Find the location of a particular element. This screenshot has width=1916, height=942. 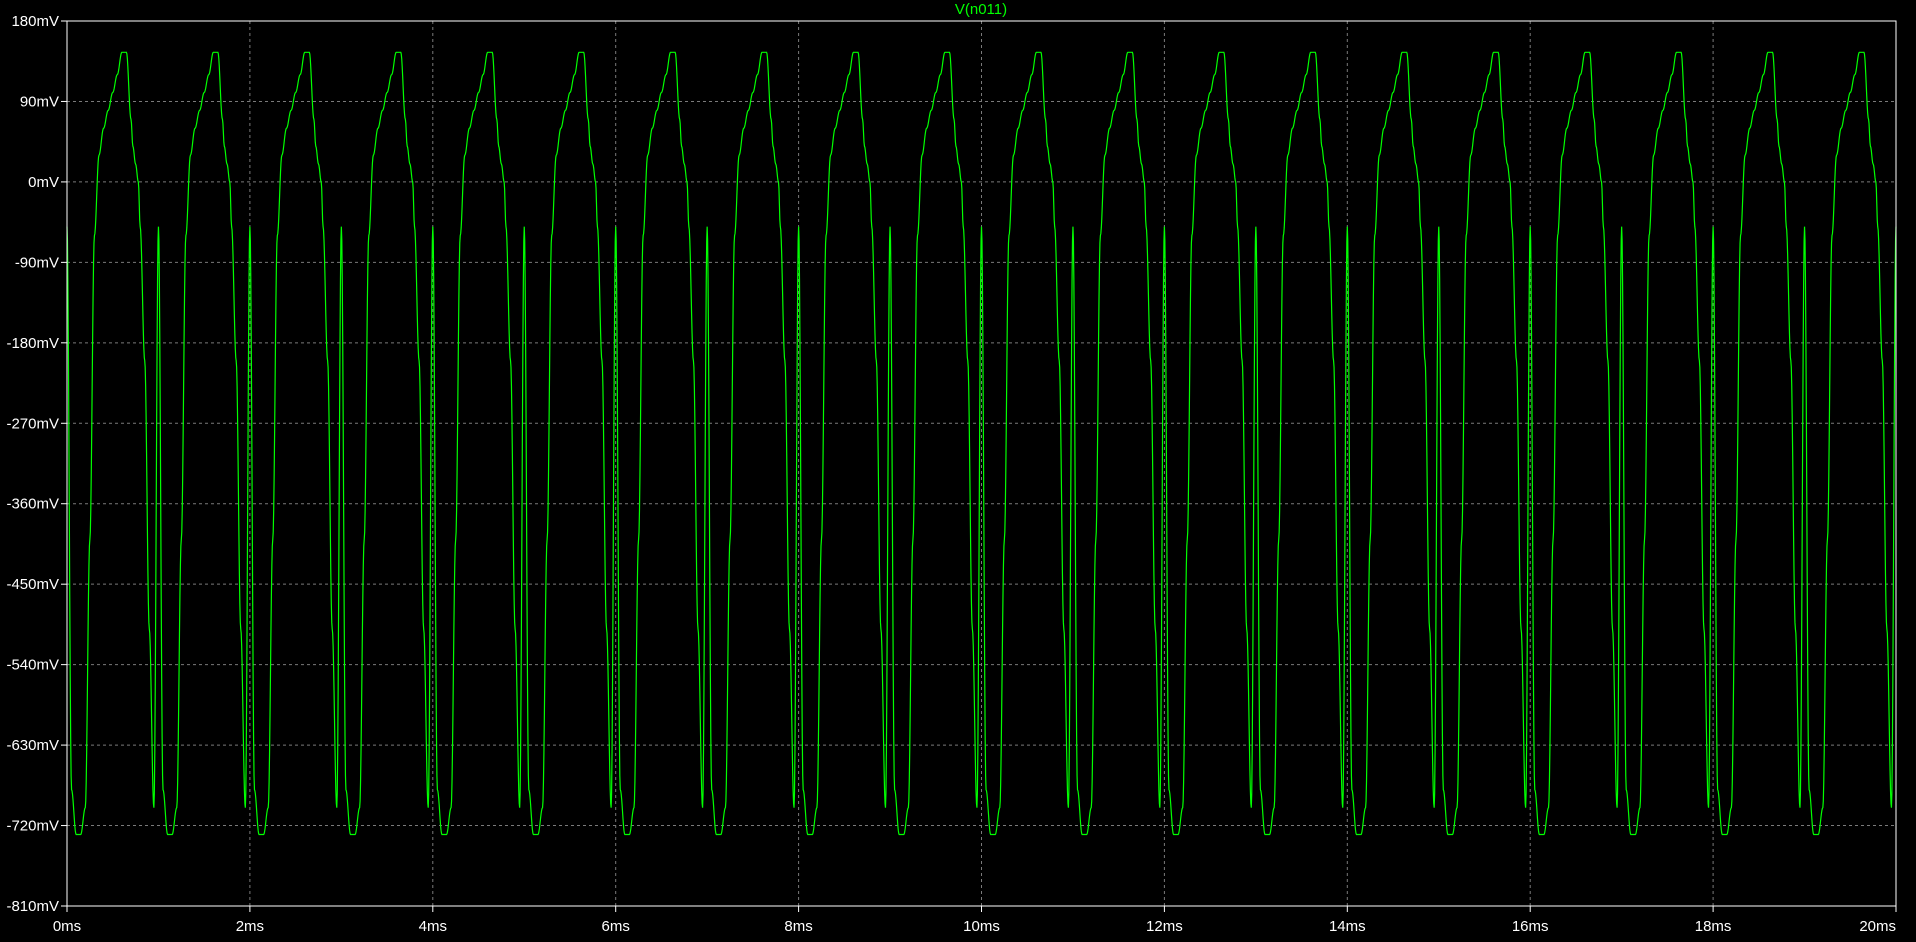

y-tick-label: 180mV is located at coordinates (35, 21).